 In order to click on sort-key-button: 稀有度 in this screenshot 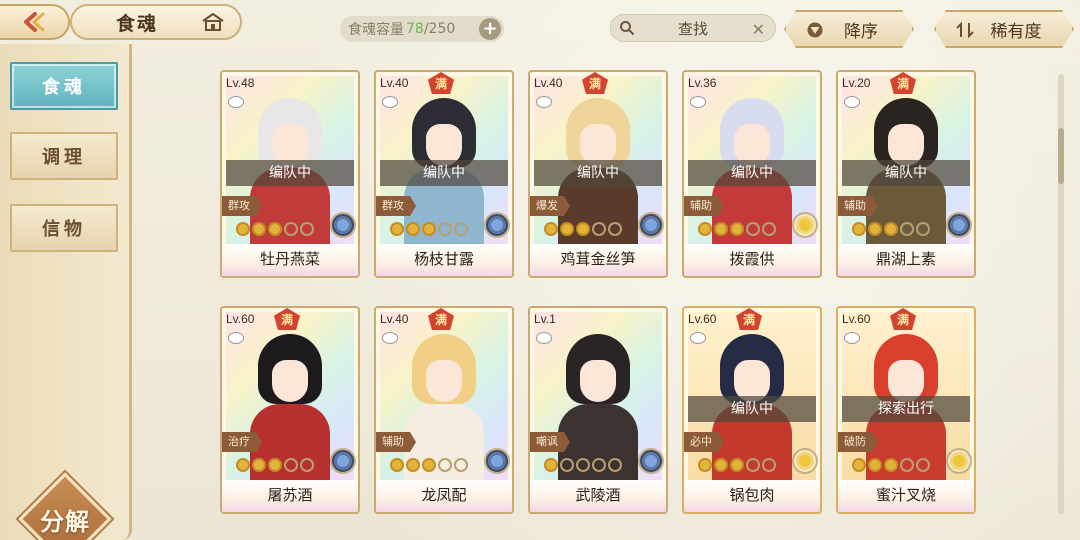, I will do `click(1004, 29)`.